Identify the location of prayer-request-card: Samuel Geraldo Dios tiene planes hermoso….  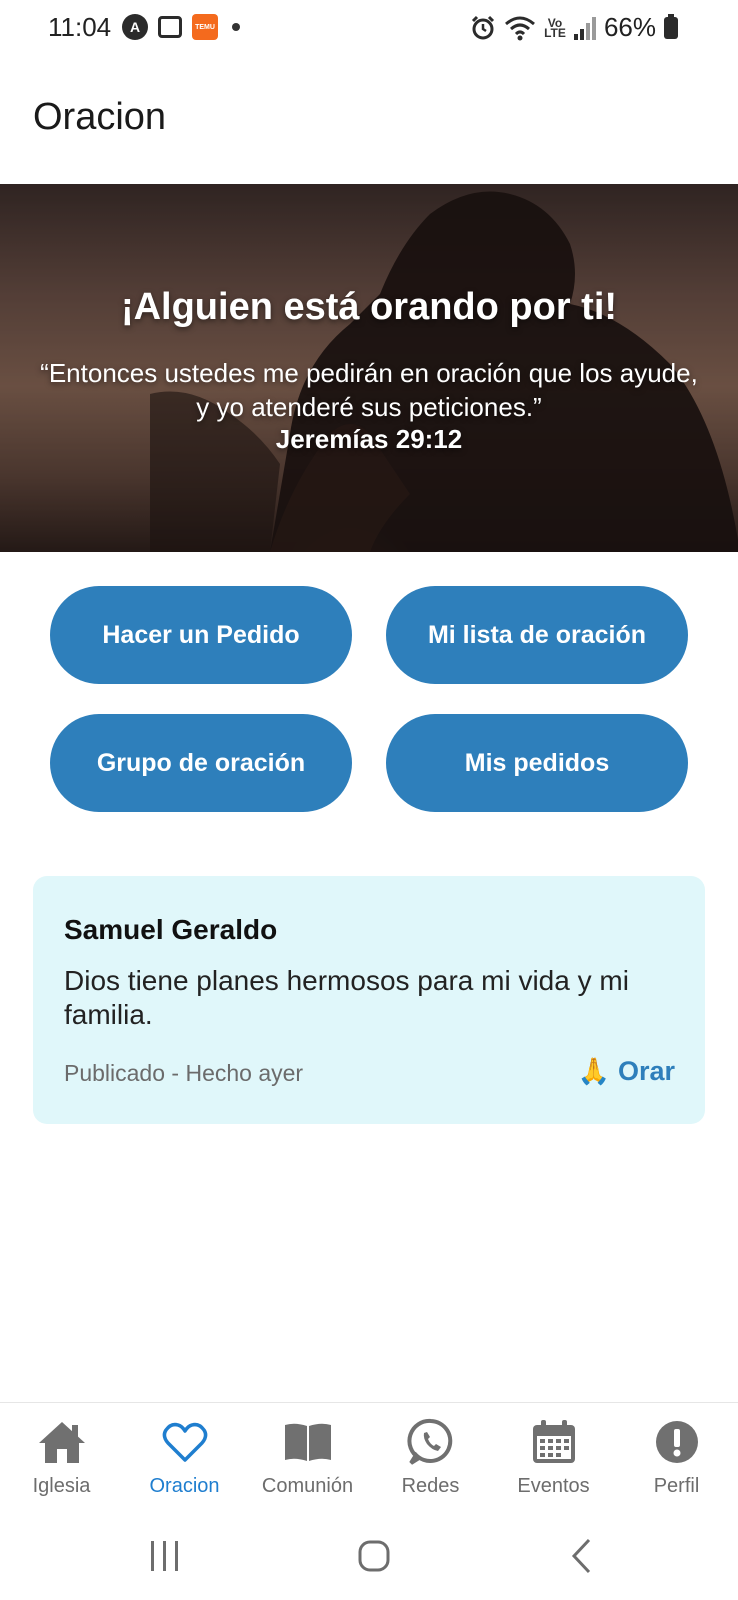
(369, 1000).